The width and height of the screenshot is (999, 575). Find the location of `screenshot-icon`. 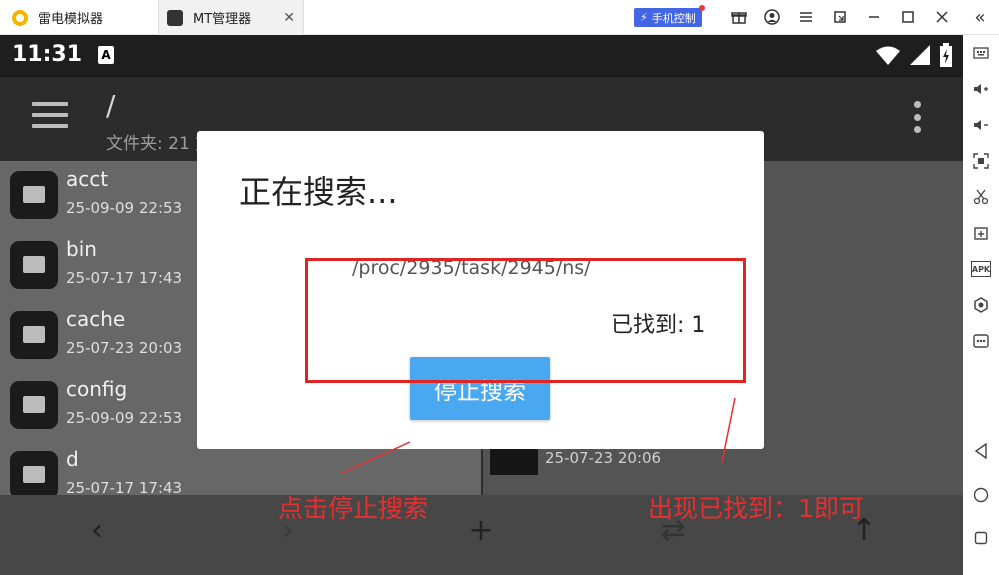

screenshot-icon is located at coordinates (981, 161).